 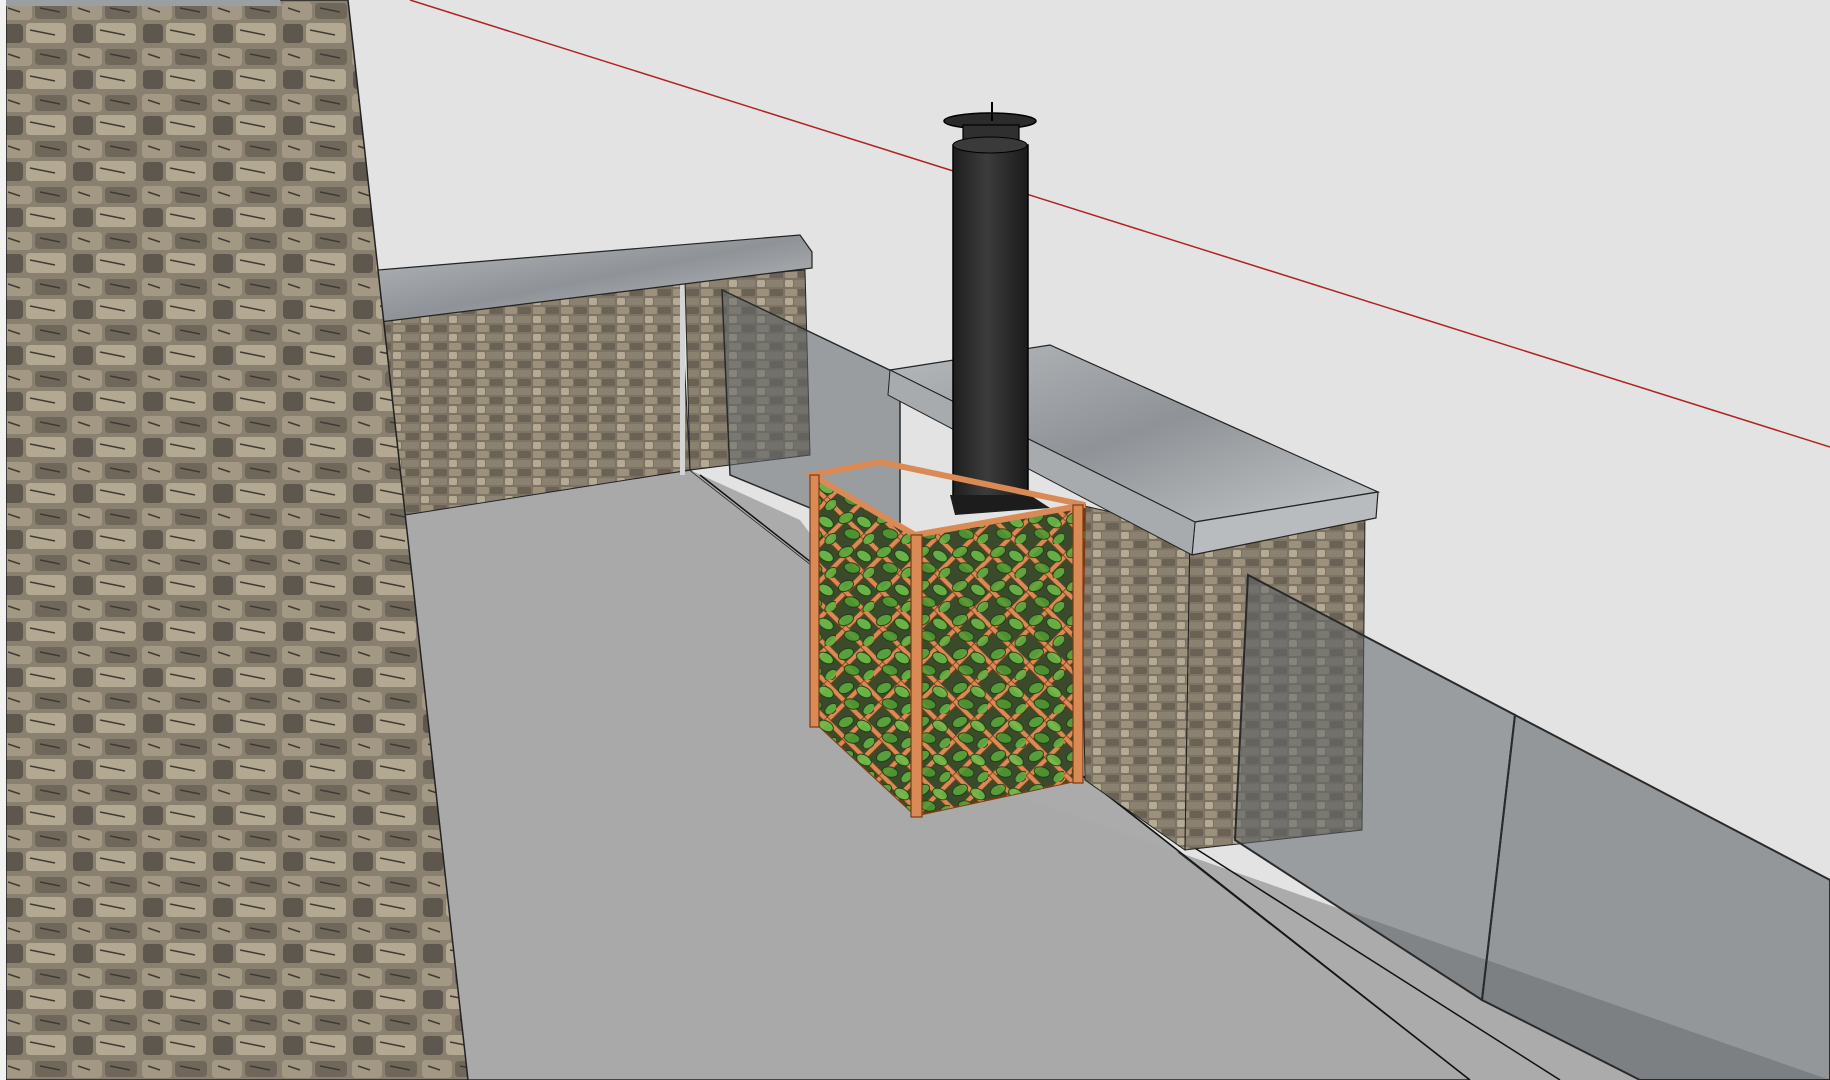 I want to click on foreground-wall-top-edge, so click(x=144, y=3).